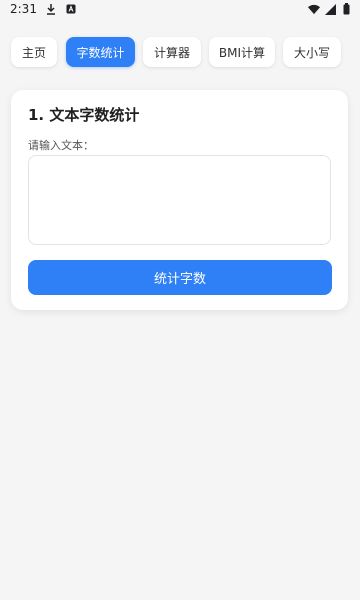 The image size is (360, 600). I want to click on feature-tab-bar: 主页 字数统计 计算器 BMI计算 大小写, so click(181, 52).